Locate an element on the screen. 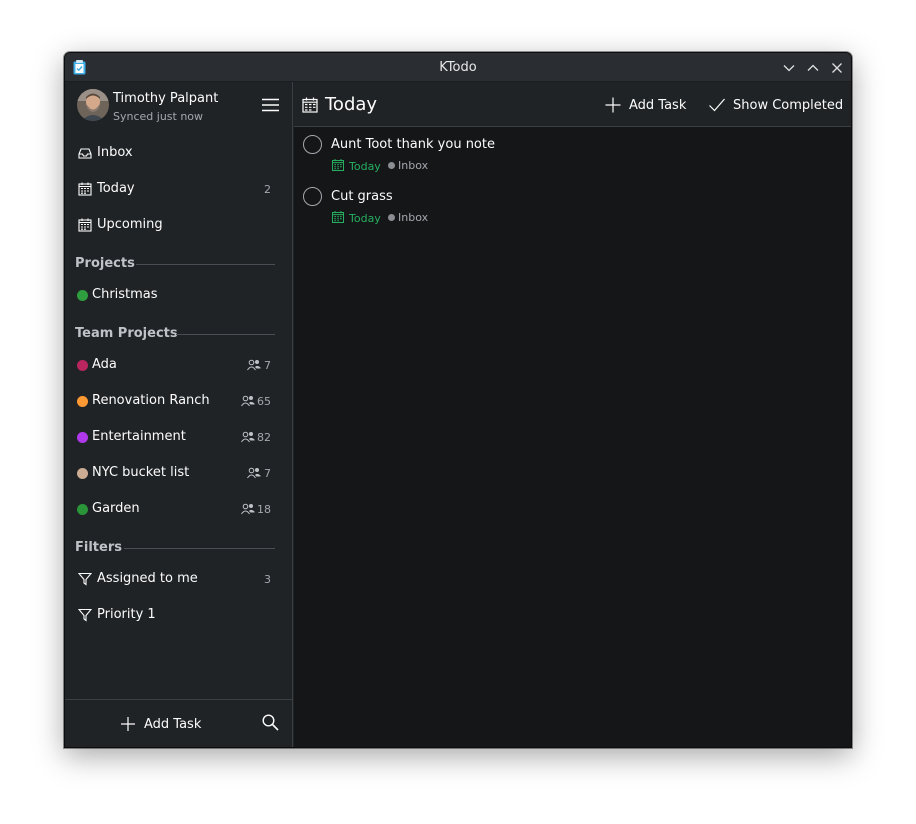 Image resolution: width=916 pixels, height=824 pixels. sidebar-item-upcoming: Upcoming is located at coordinates (178, 225).